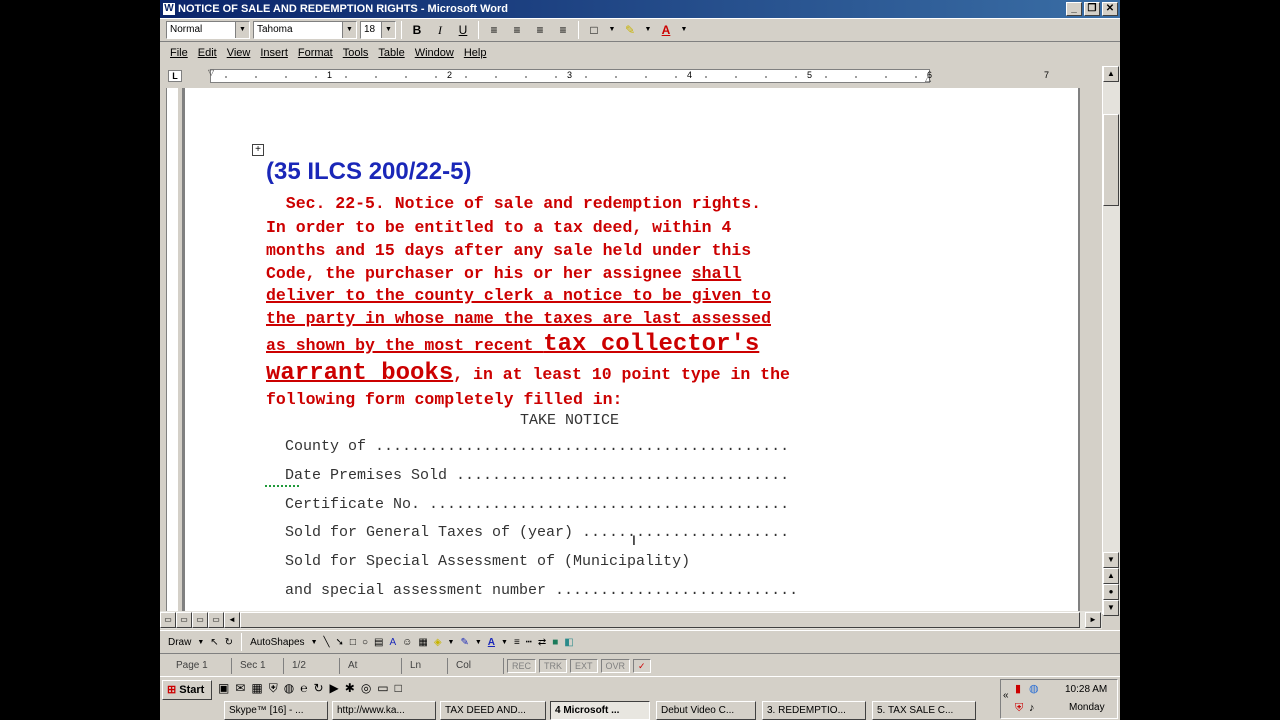  I want to click on horizontal-scroll-thumb, so click(660, 620).